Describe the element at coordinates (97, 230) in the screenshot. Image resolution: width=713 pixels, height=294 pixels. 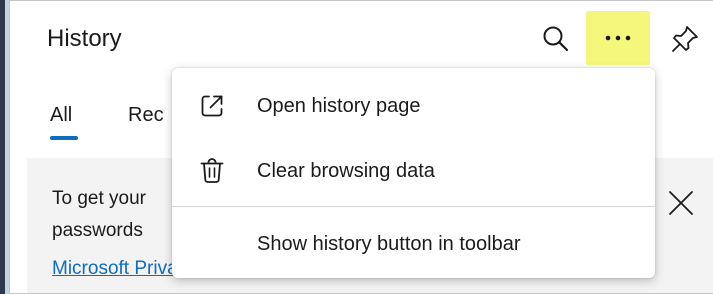
I see `notice-line-2: passwords` at that location.